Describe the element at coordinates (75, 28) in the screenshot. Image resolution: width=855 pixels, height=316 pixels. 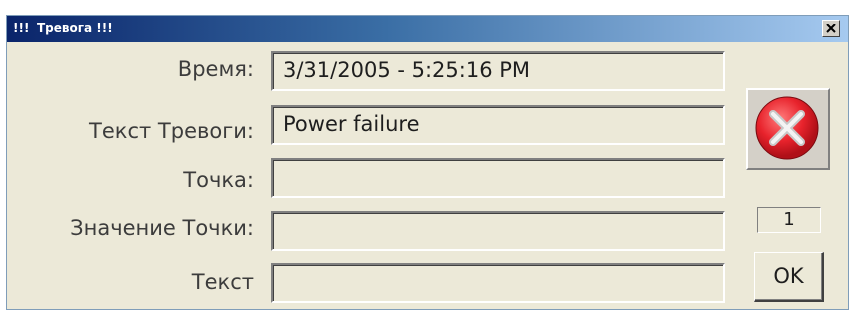
I see `window-title: Тревога !!!` at that location.